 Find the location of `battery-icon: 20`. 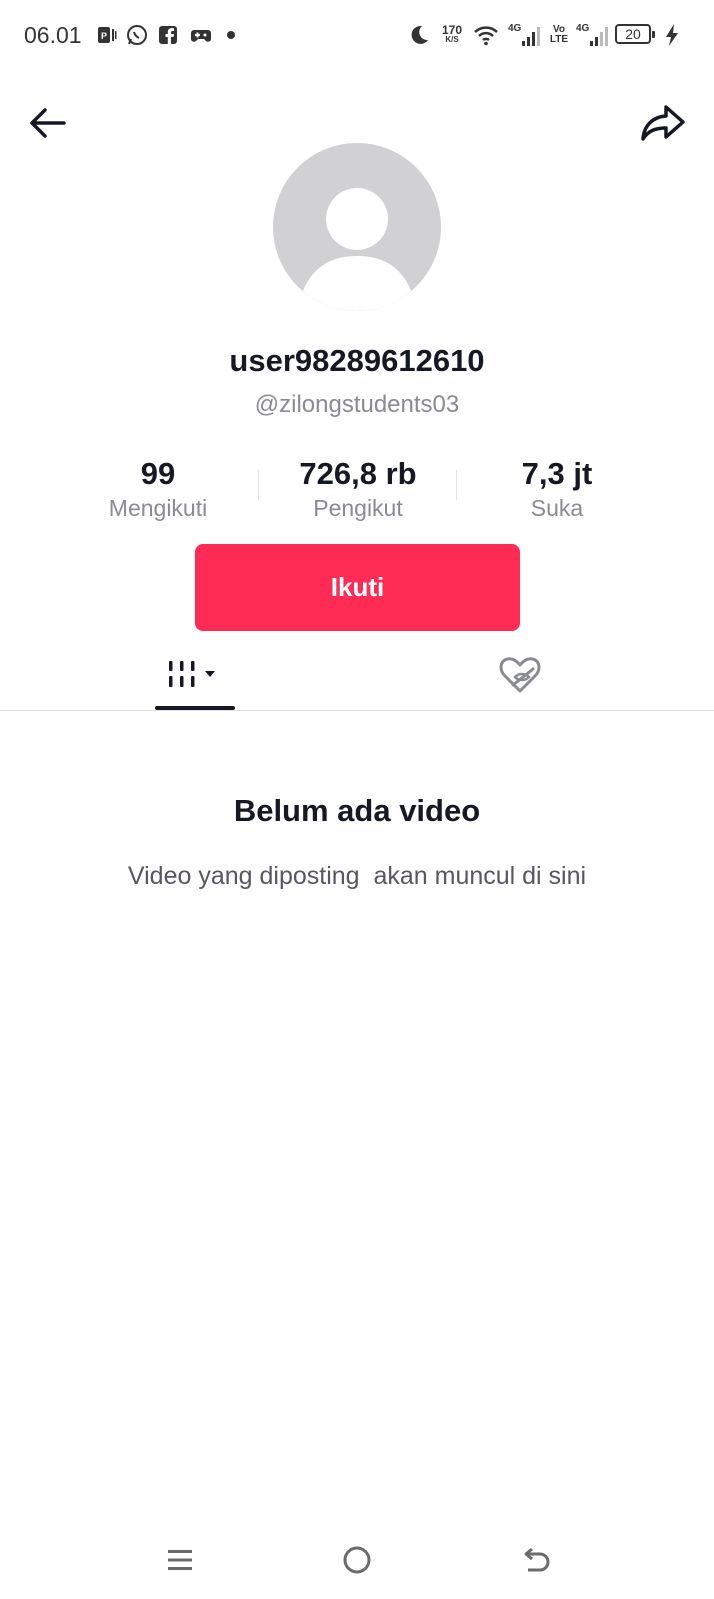

battery-icon: 20 is located at coordinates (635, 34).